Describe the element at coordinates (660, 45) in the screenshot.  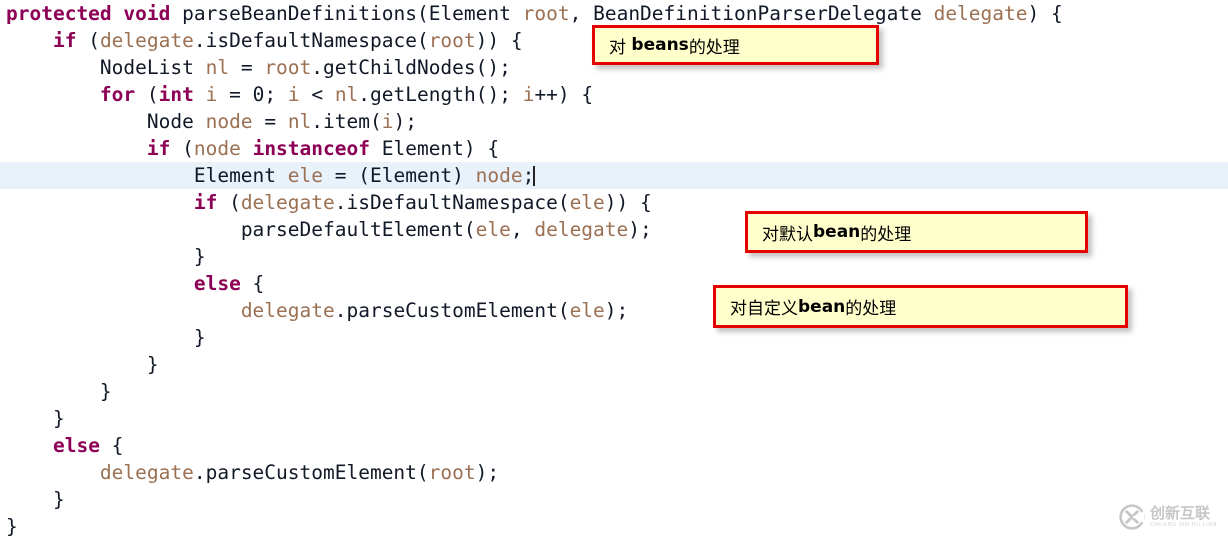
I see `annotation-text-emphasis: beans` at that location.